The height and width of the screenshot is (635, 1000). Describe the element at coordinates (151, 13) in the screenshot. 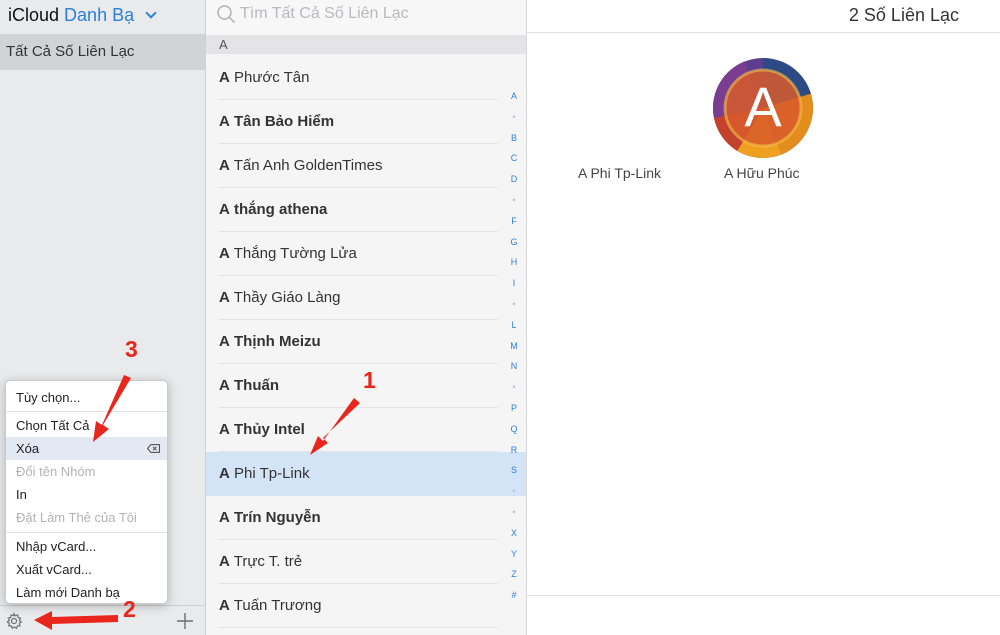

I see `chevron-down-icon` at that location.